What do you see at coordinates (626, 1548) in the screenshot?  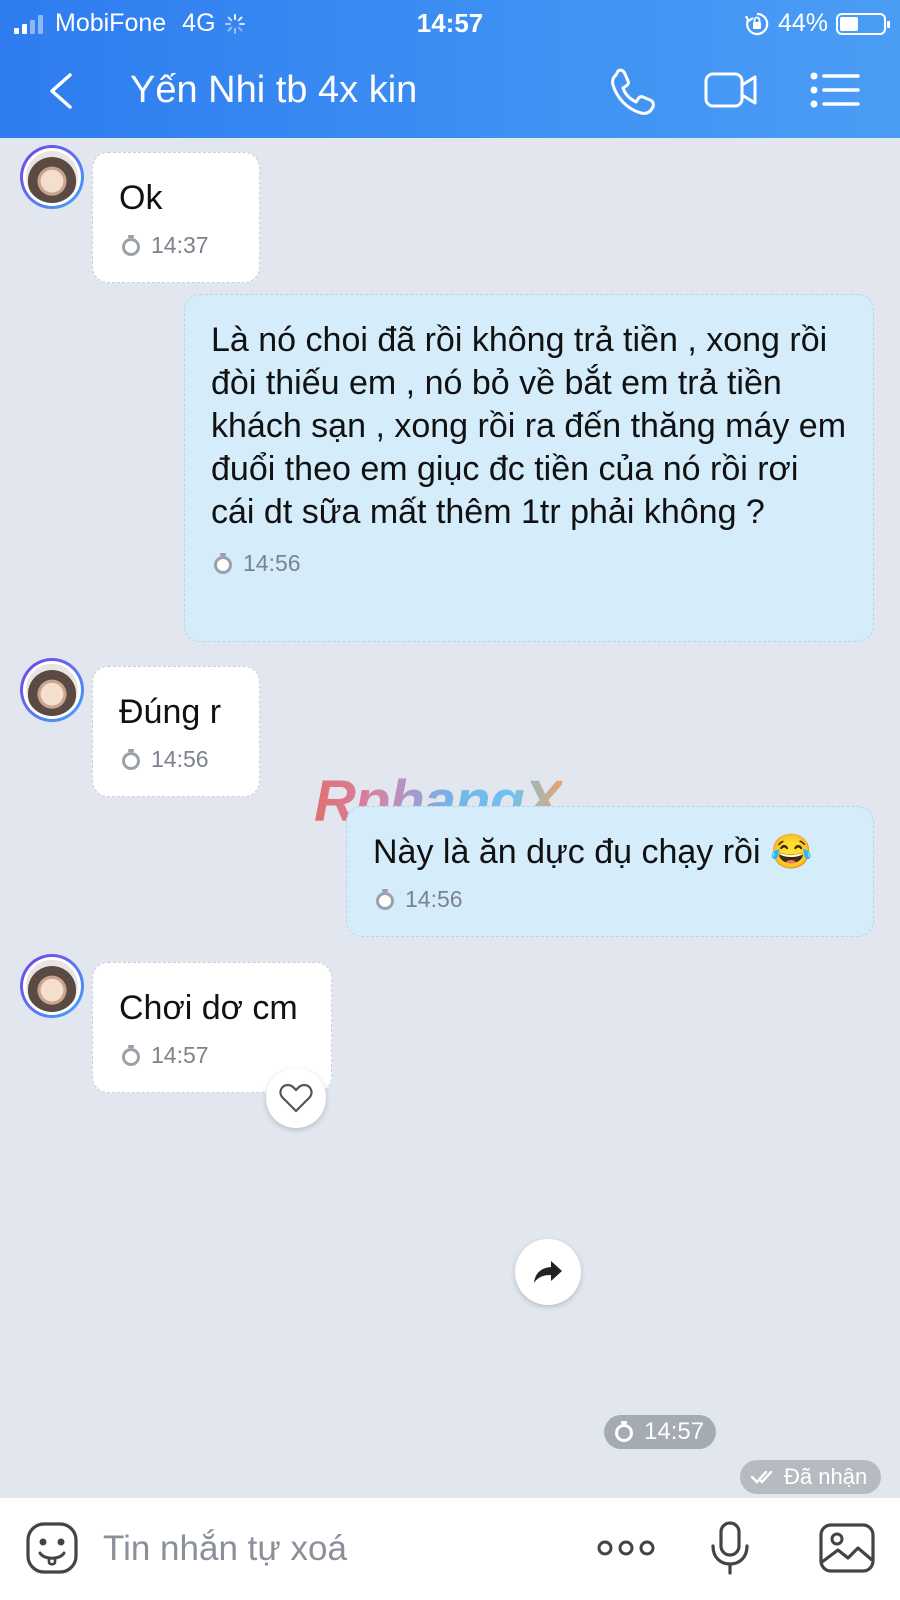 I see `more-icon` at bounding box center [626, 1548].